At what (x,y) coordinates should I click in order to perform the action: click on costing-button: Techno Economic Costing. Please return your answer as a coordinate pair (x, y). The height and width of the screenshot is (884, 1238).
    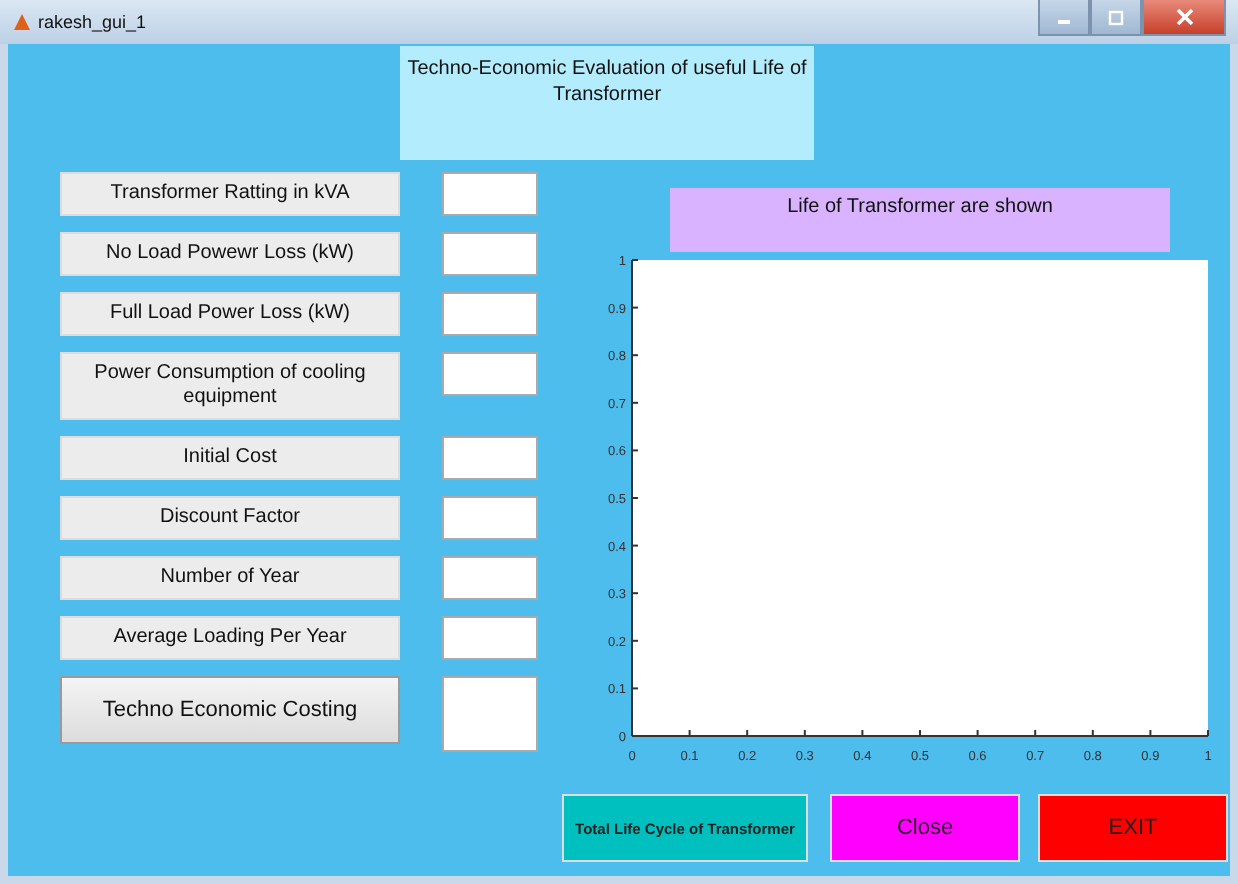
    Looking at the image, I should click on (230, 710).